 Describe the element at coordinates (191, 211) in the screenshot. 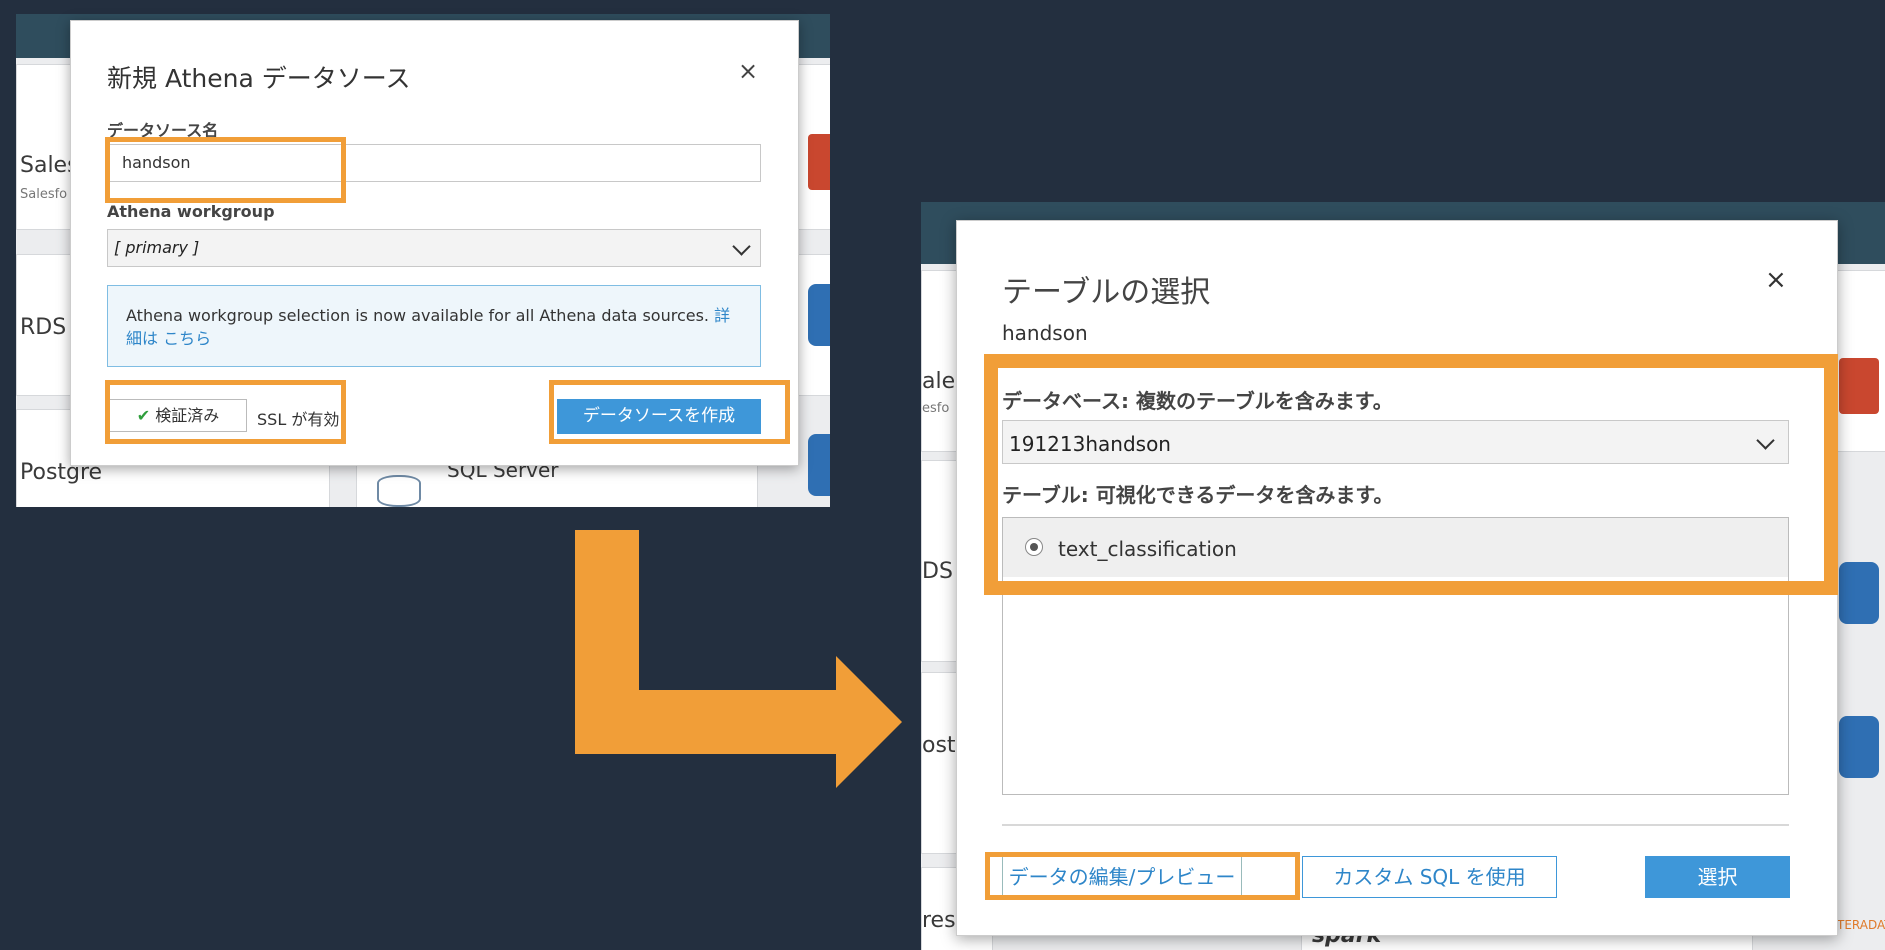

I see `athena-workgroup-label: Athena workgroup` at that location.